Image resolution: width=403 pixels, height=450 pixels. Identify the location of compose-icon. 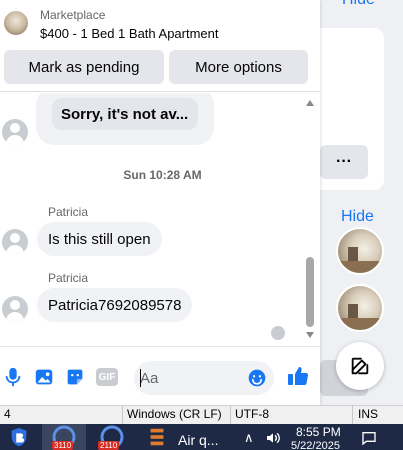
(360, 366).